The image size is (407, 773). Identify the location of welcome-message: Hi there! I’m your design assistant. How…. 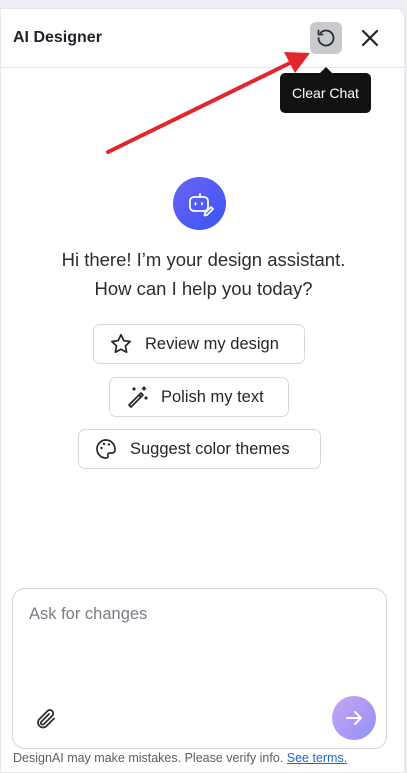
(203, 274).